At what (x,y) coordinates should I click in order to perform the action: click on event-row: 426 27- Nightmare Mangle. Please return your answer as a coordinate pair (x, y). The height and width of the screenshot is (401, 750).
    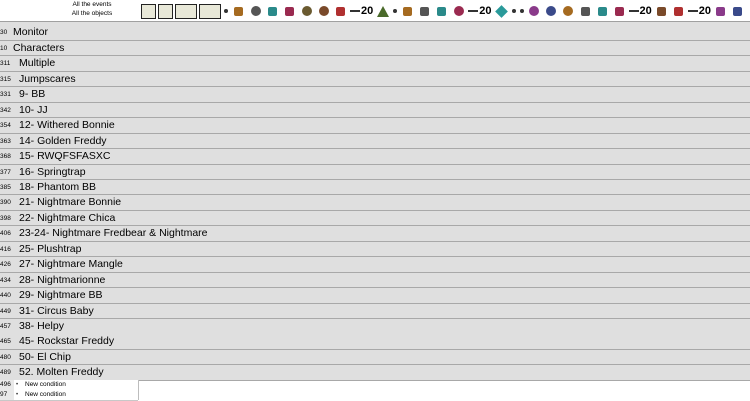
    Looking at the image, I should click on (375, 265).